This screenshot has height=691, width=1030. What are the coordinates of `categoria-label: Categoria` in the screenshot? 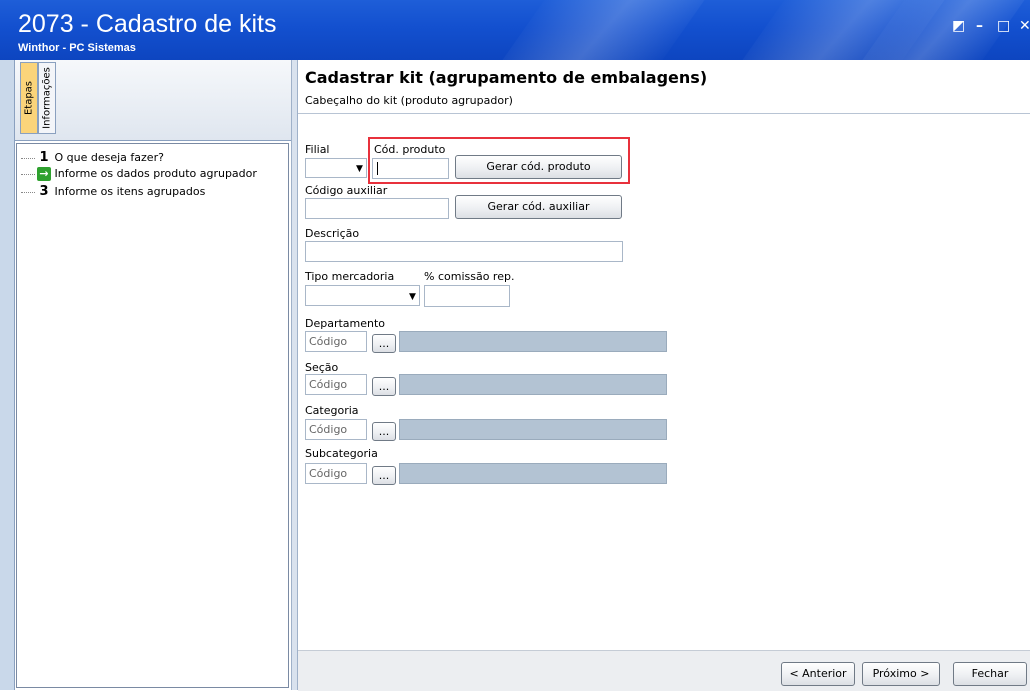 It's located at (332, 410).